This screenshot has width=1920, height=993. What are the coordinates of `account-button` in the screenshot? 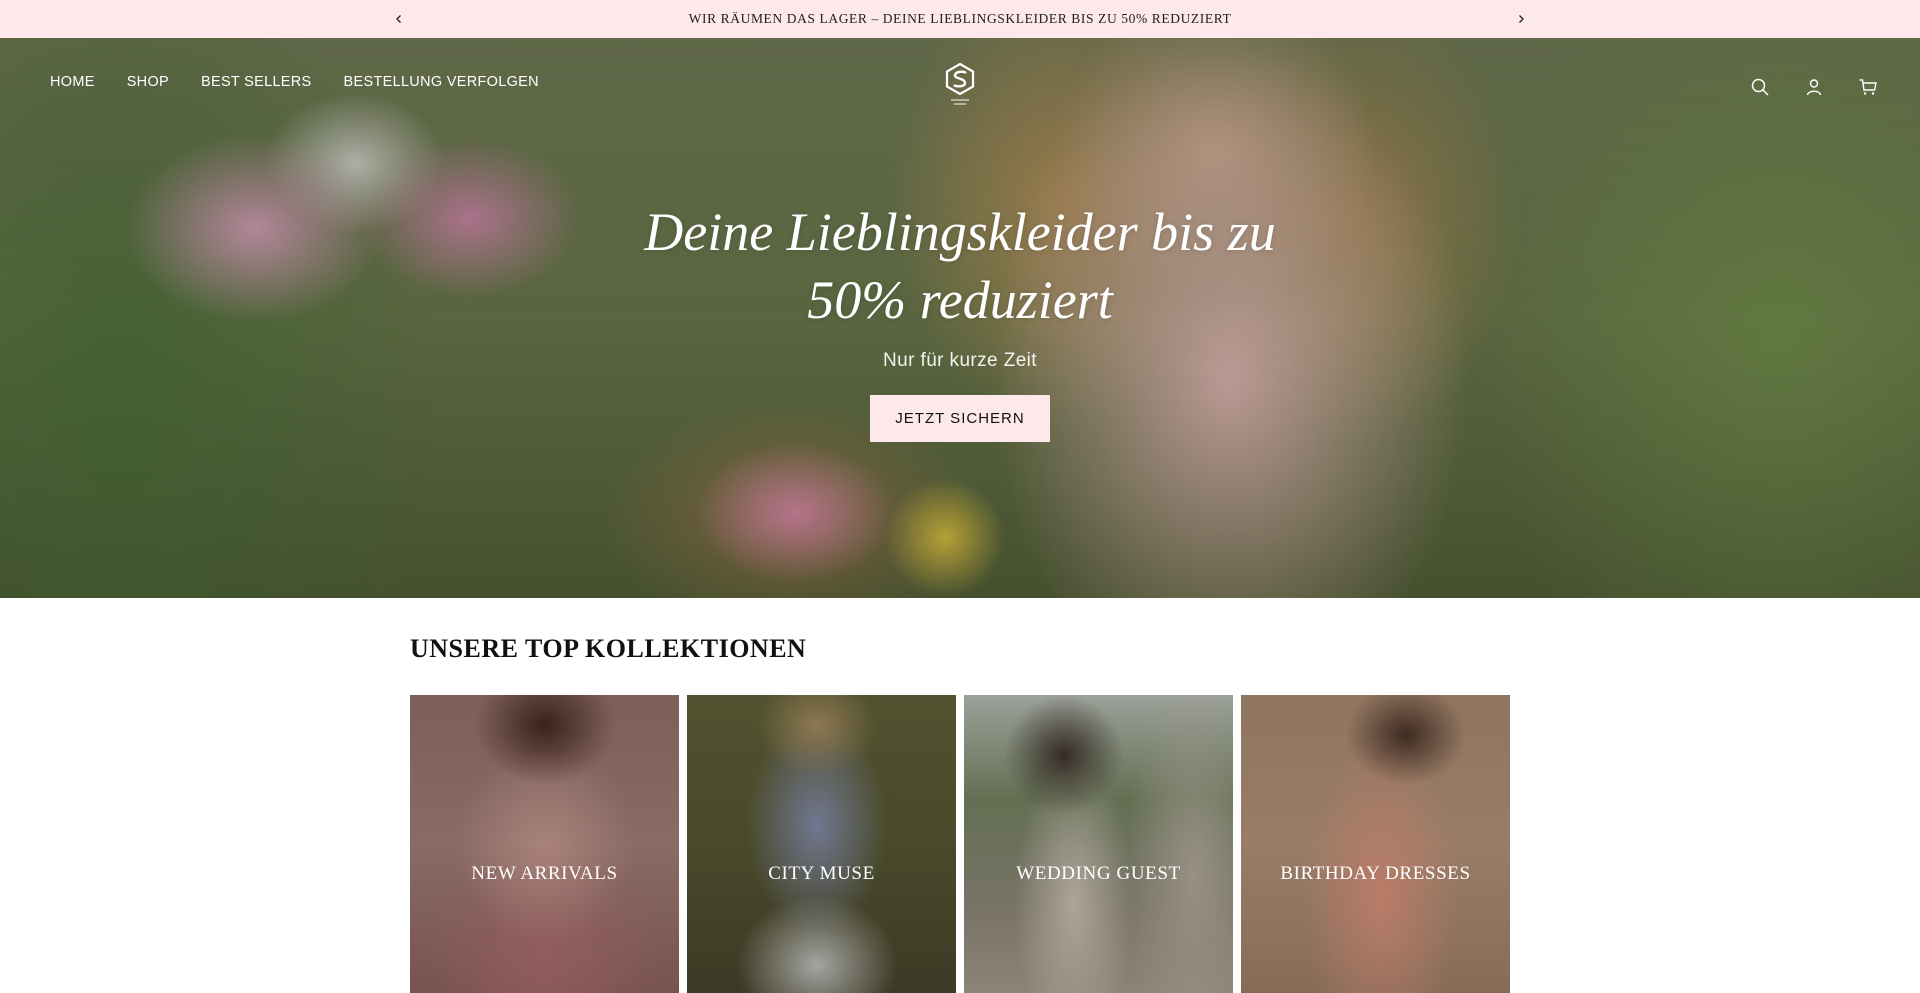 It's located at (1814, 87).